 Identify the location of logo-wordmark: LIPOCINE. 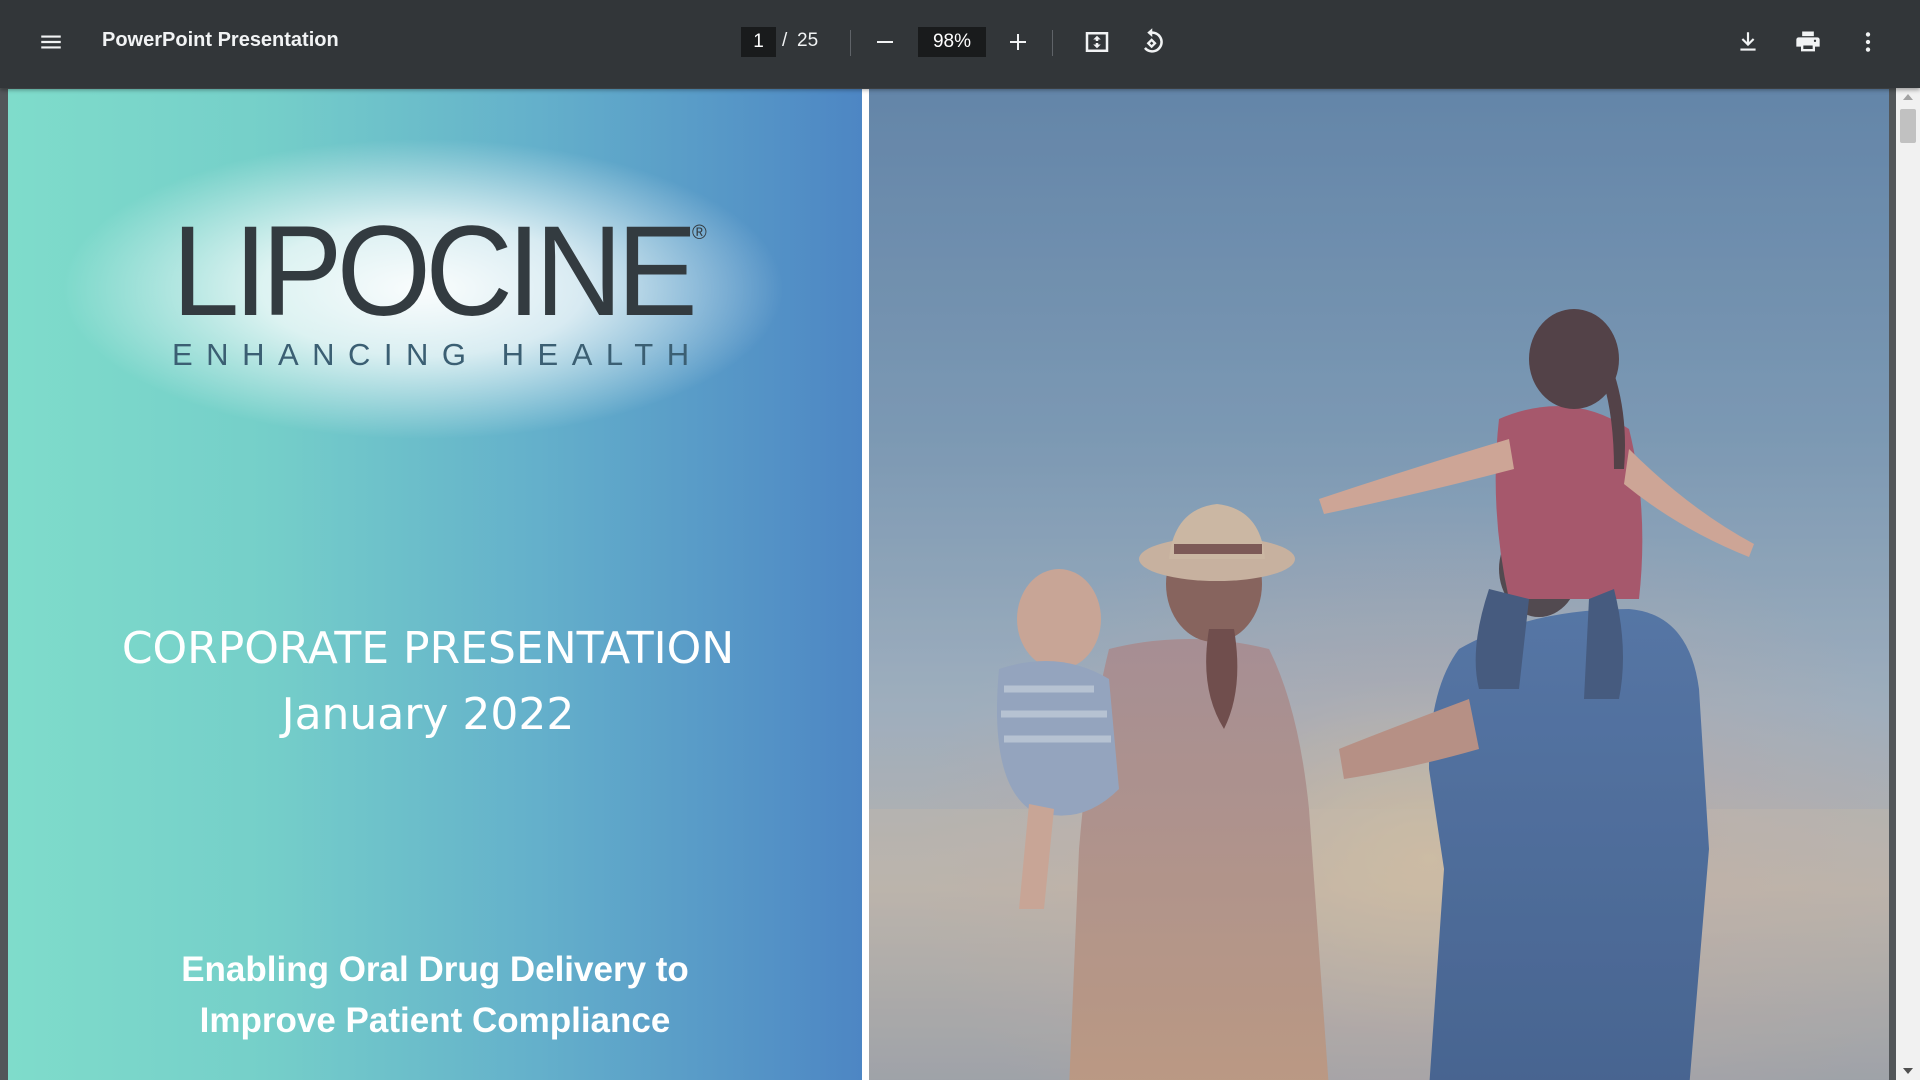
(432, 272).